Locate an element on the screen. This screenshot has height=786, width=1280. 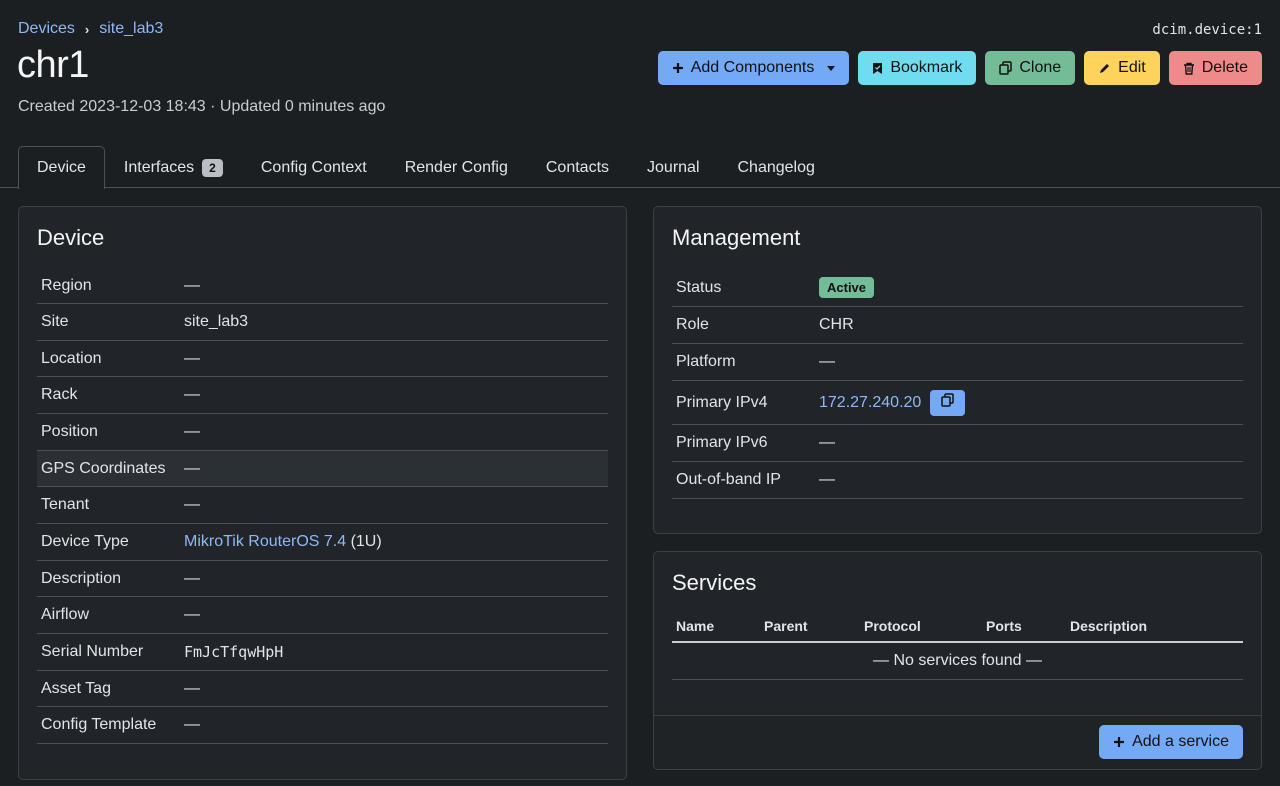
attr-label: Device Type is located at coordinates (85, 541).